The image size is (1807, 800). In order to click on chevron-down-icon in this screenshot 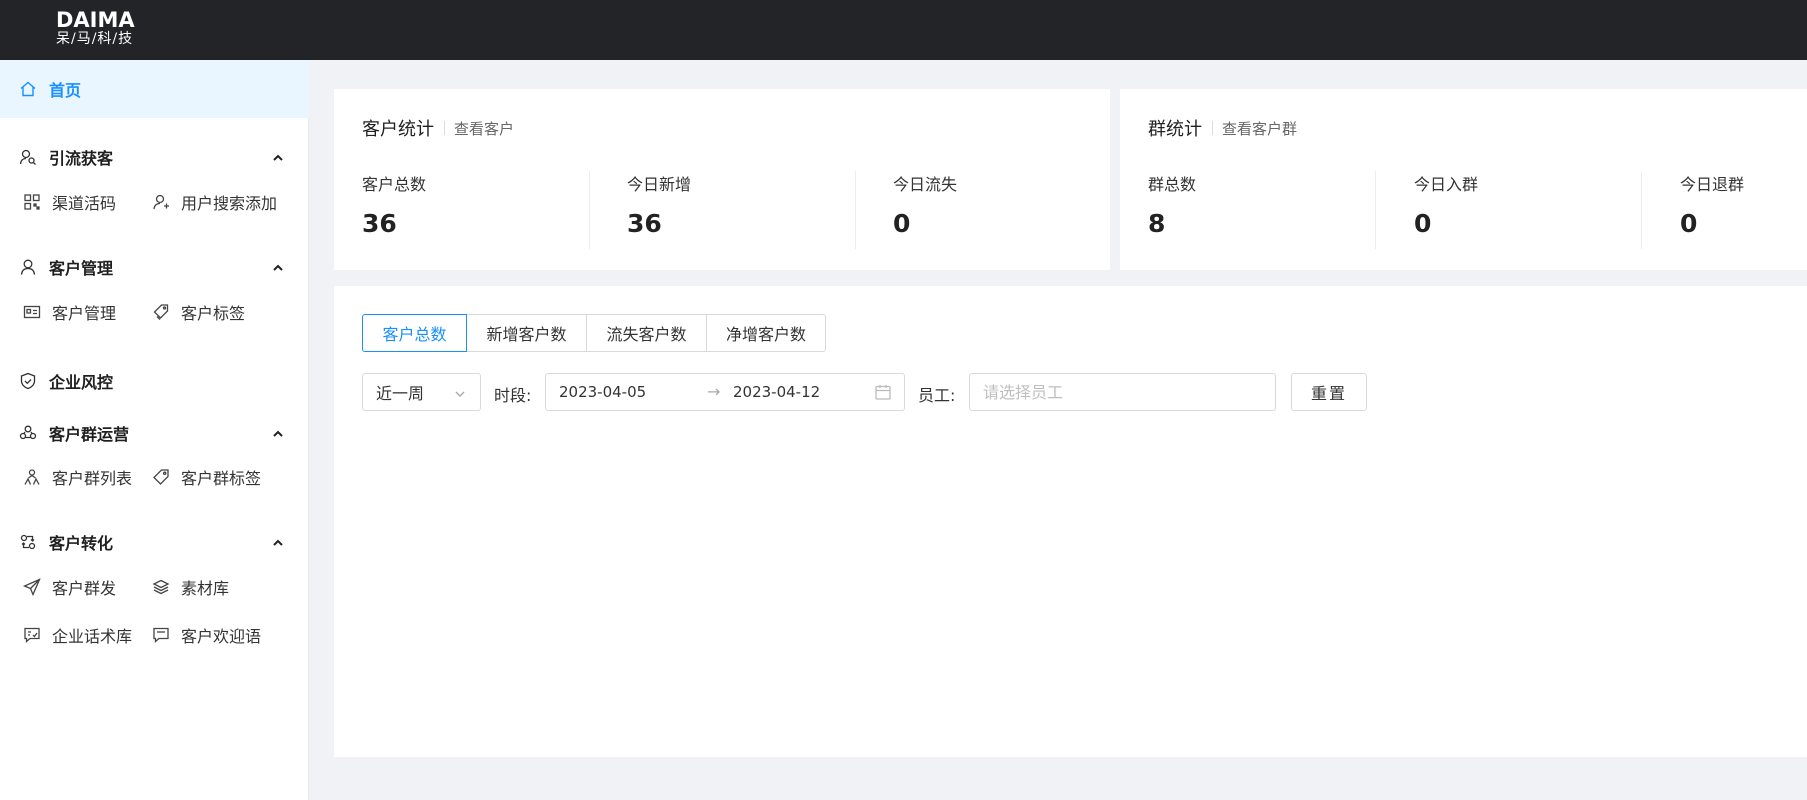, I will do `click(460, 394)`.